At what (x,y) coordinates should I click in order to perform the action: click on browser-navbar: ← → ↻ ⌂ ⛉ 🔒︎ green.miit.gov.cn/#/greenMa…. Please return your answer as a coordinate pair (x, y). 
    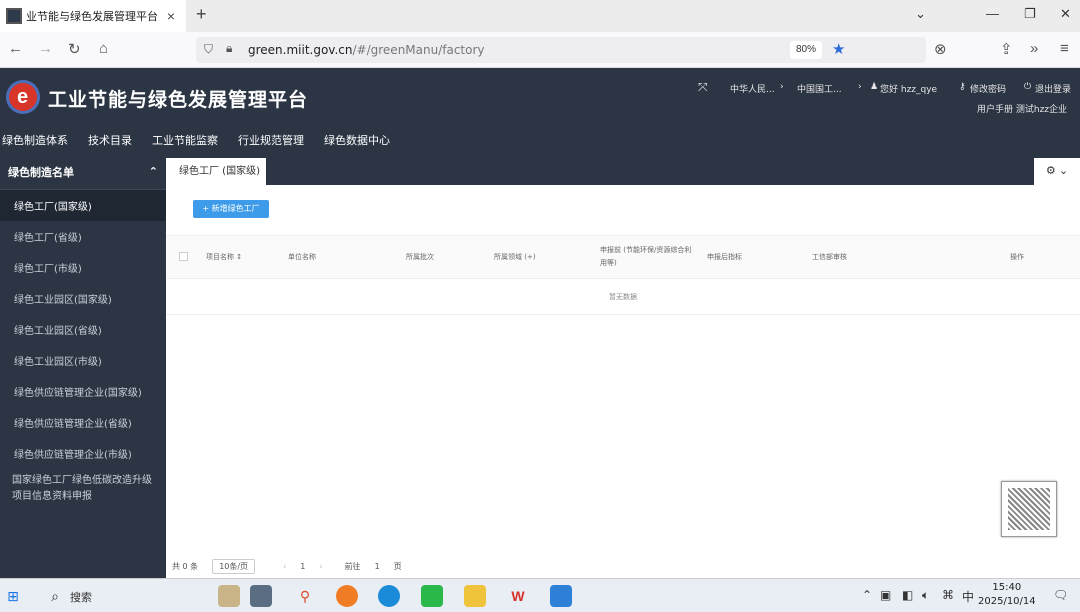
    Looking at the image, I should click on (540, 50).